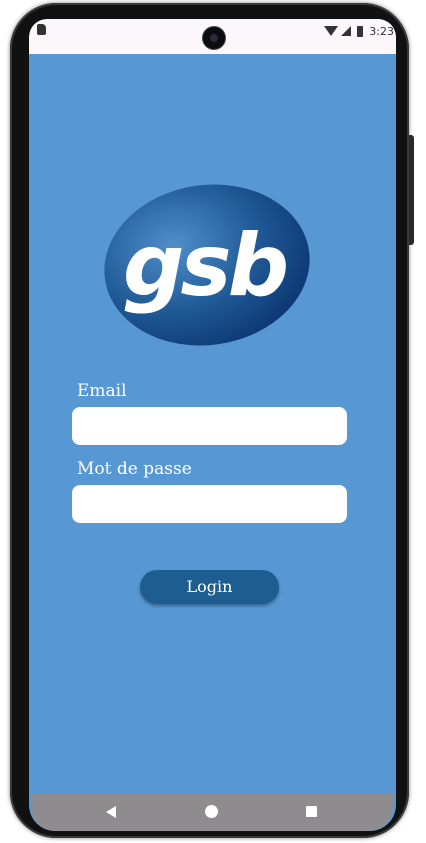 Image resolution: width=426 pixels, height=843 pixels. What do you see at coordinates (346, 31) in the screenshot?
I see `signal-icon` at bounding box center [346, 31].